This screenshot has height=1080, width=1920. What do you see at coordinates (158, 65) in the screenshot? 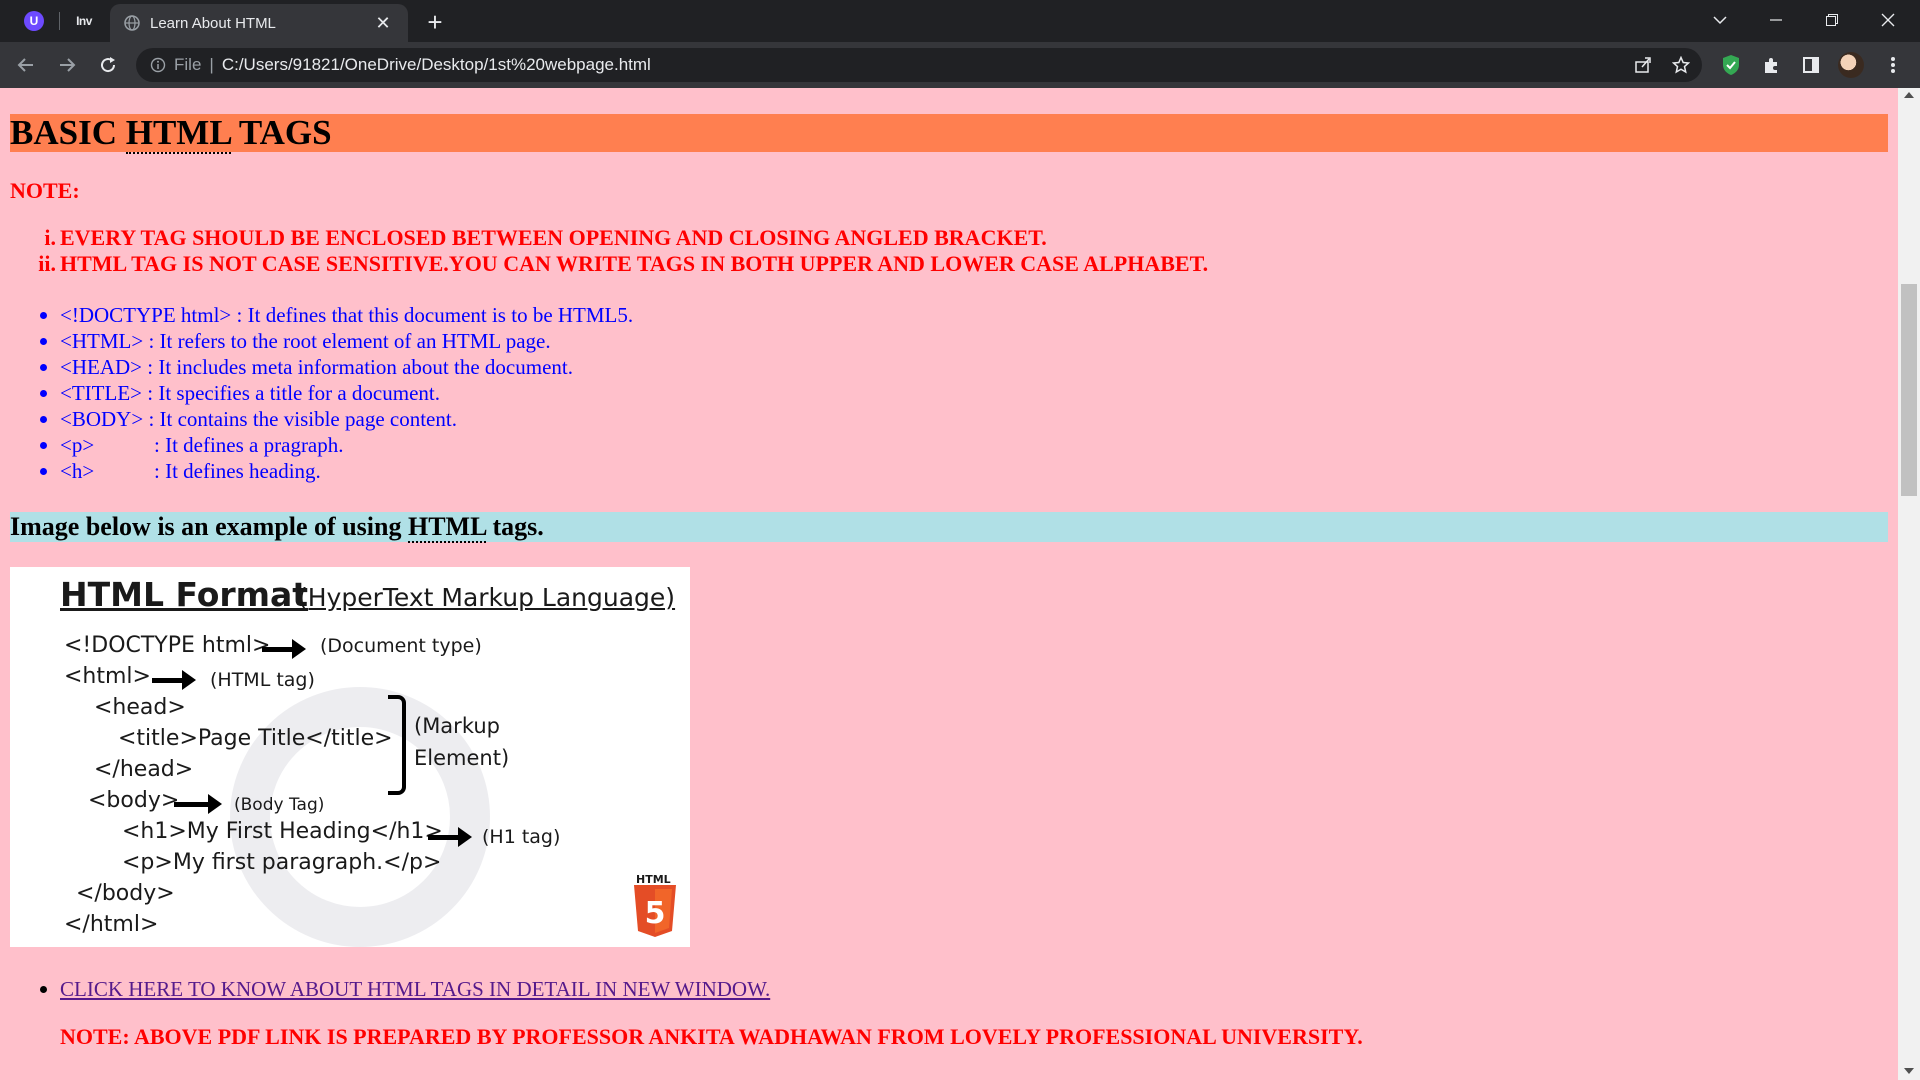
I see `info-icon` at bounding box center [158, 65].